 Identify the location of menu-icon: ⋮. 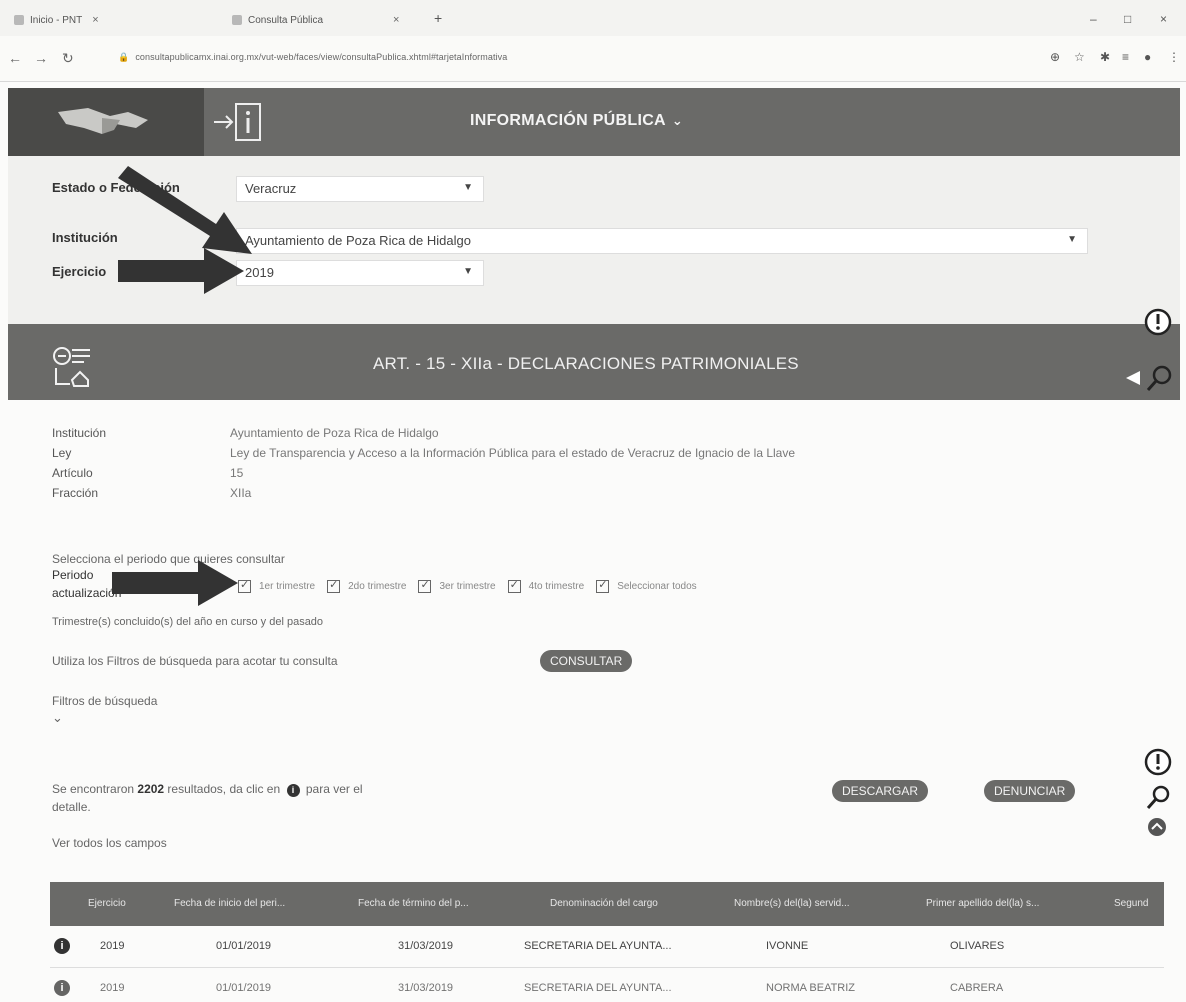
(1174, 57).